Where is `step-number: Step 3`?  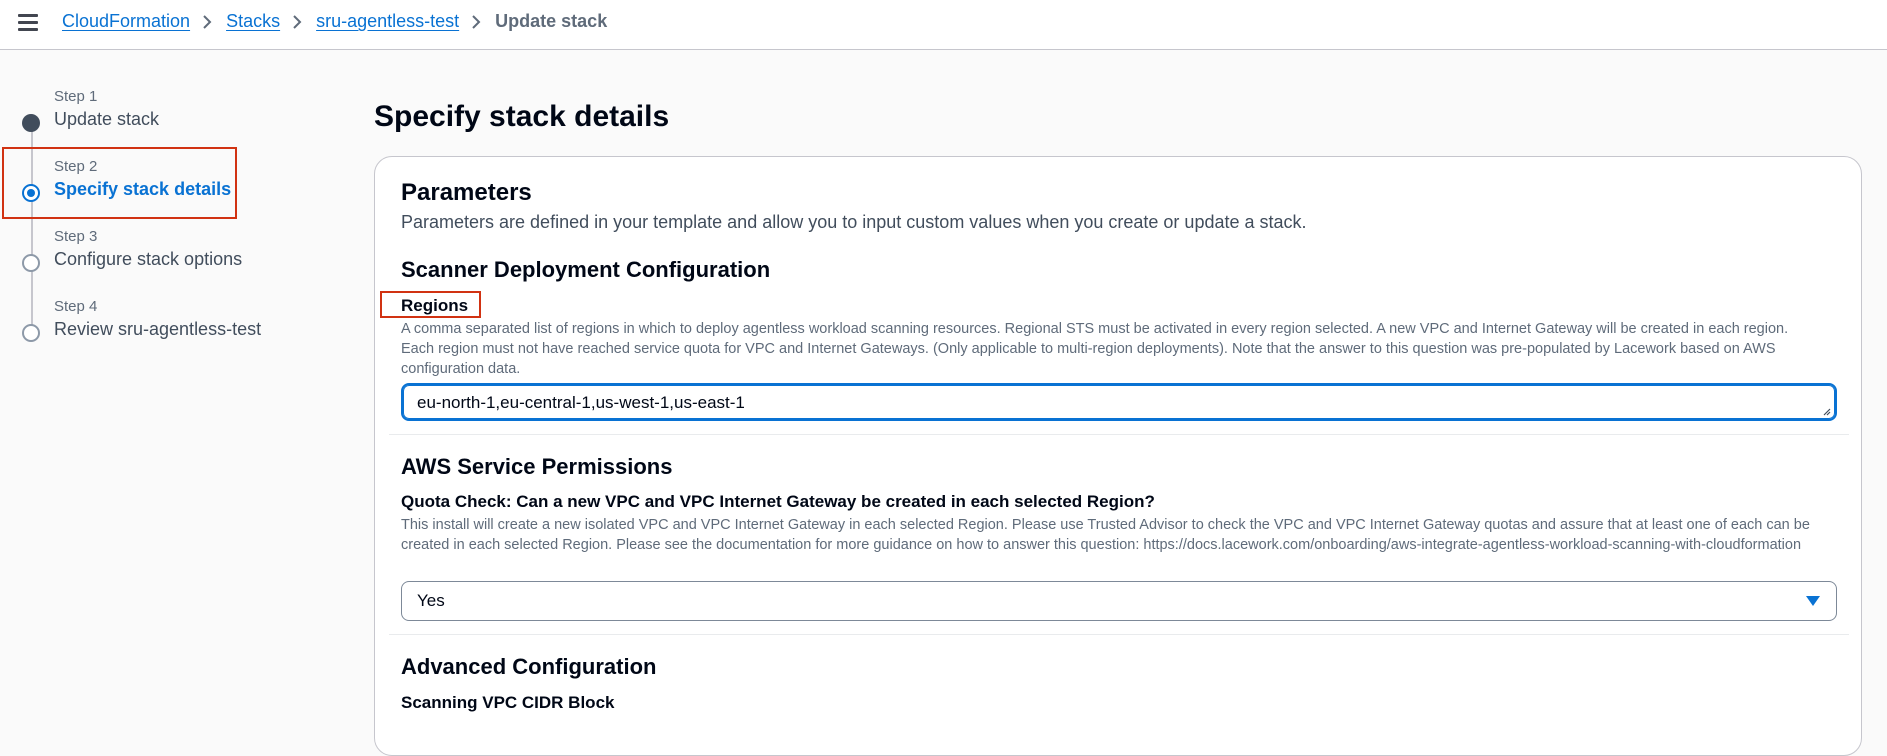 step-number: Step 3 is located at coordinates (76, 236).